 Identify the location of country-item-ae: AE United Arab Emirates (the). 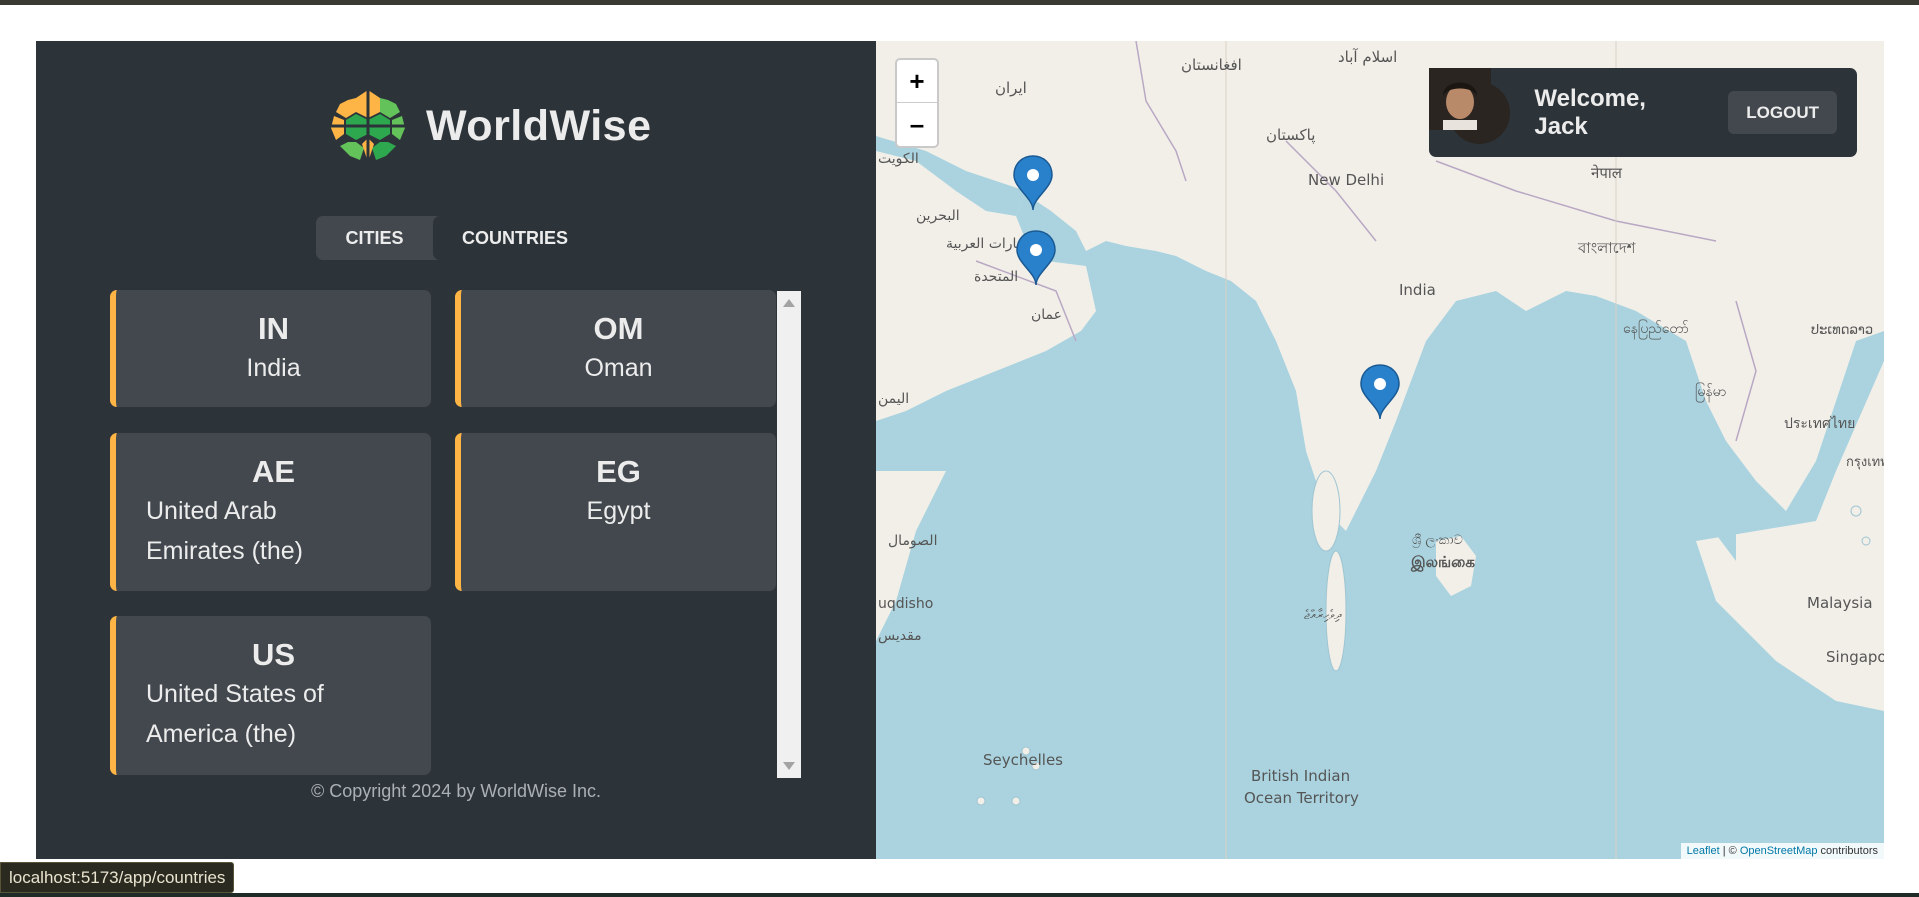
(270, 512).